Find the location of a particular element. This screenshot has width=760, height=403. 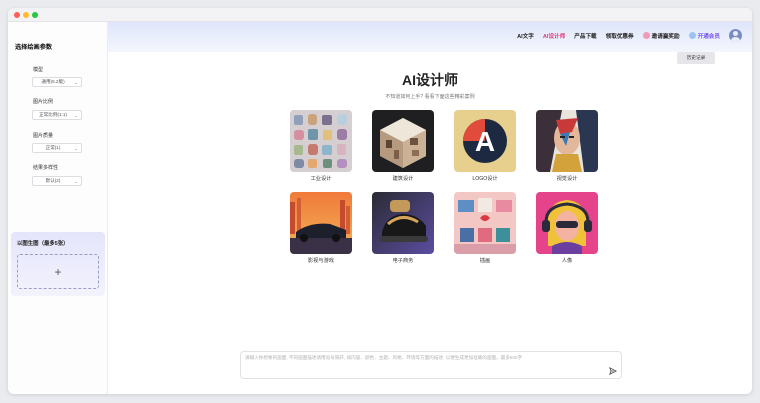

invite-label: 邀请赢奖励 is located at coordinates (665, 36).